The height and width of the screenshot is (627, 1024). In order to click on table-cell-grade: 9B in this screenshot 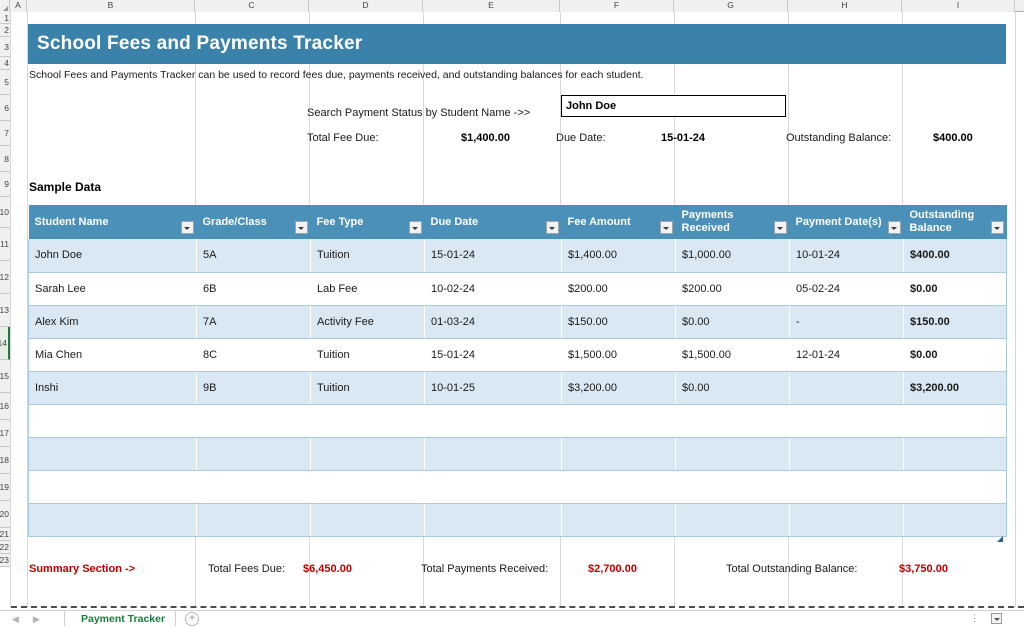, I will do `click(253, 388)`.